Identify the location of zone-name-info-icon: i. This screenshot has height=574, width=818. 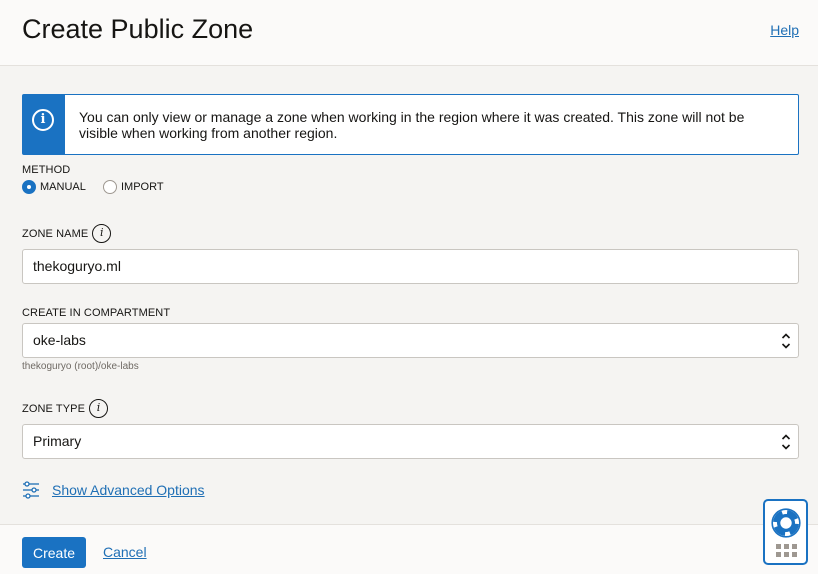
(102, 233).